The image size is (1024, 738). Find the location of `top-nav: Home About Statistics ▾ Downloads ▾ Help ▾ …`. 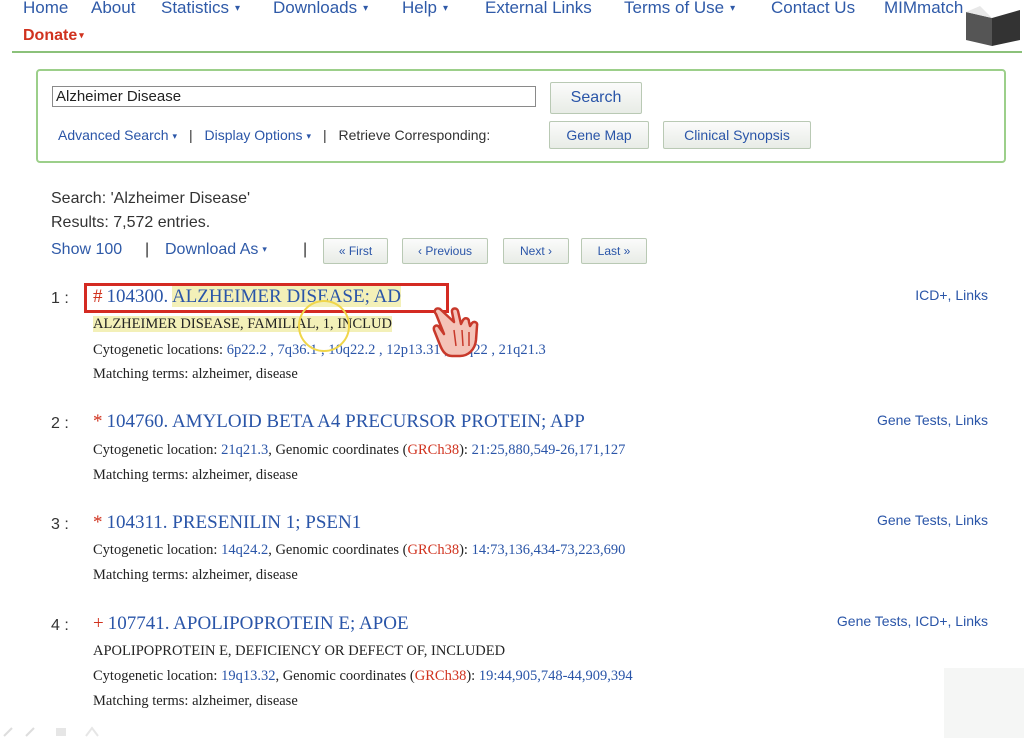

top-nav: Home About Statistics ▾ Downloads ▾ Help ▾ … is located at coordinates (512, 26).